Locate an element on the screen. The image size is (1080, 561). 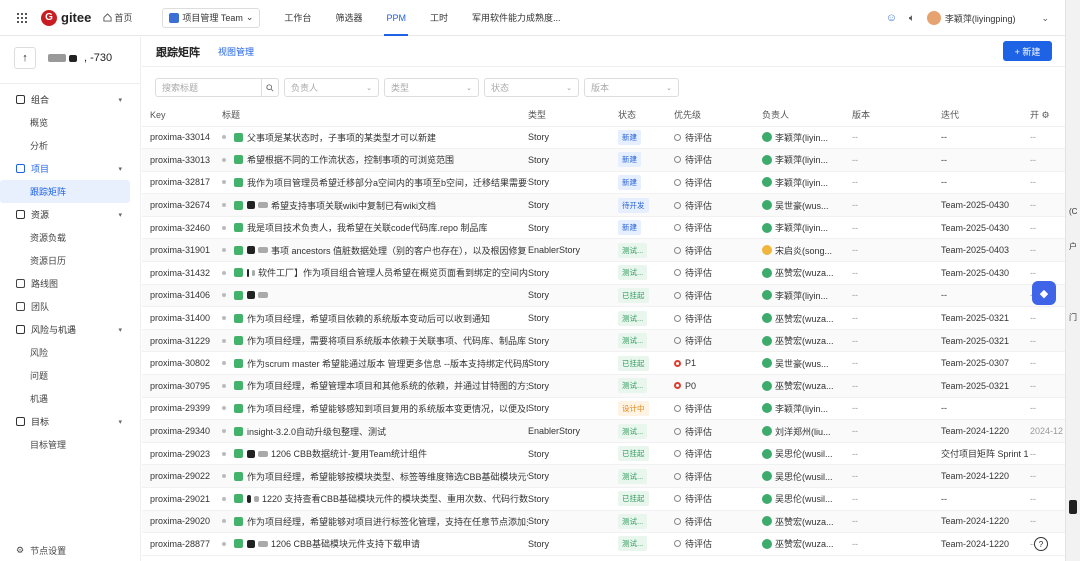
sidebar-item-5: 资源 ▾ is located at coordinates (70, 214).